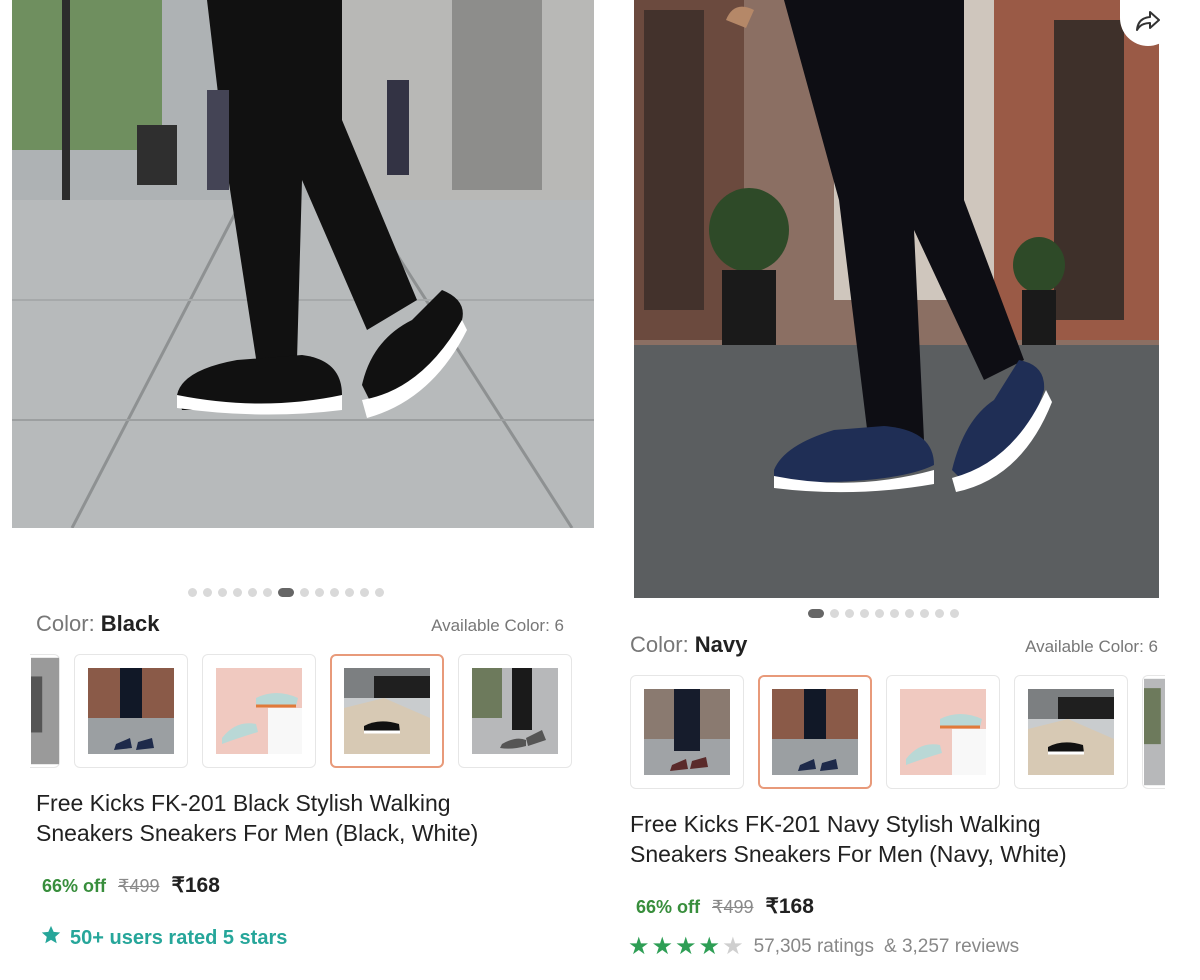 The height and width of the screenshot is (980, 1200). What do you see at coordinates (243, 803) in the screenshot?
I see `product-title-line1: Free Kicks FK-201 Black Stylish Walking` at bounding box center [243, 803].